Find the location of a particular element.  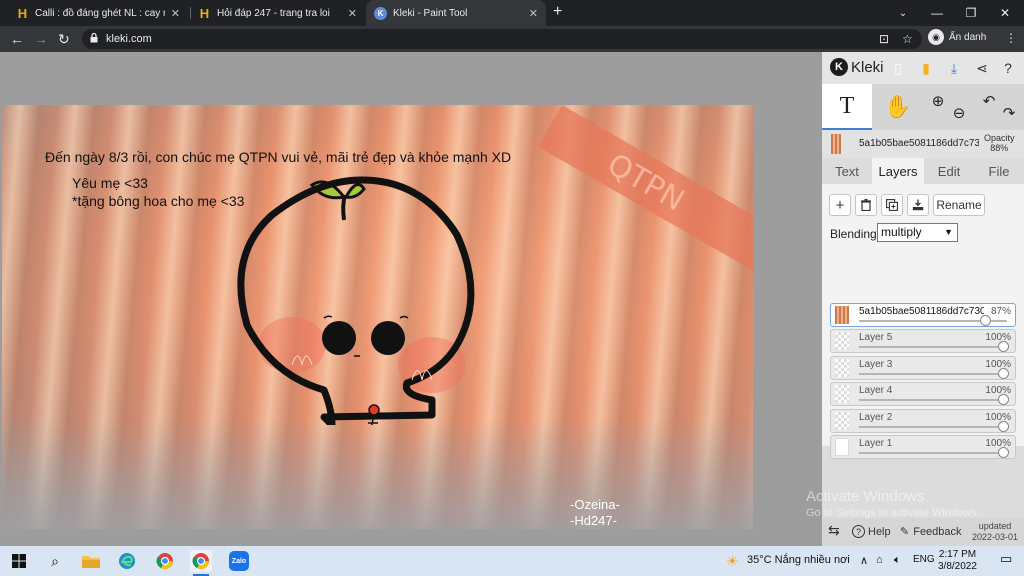

back-arrow-icon: ← is located at coordinates (17, 39).